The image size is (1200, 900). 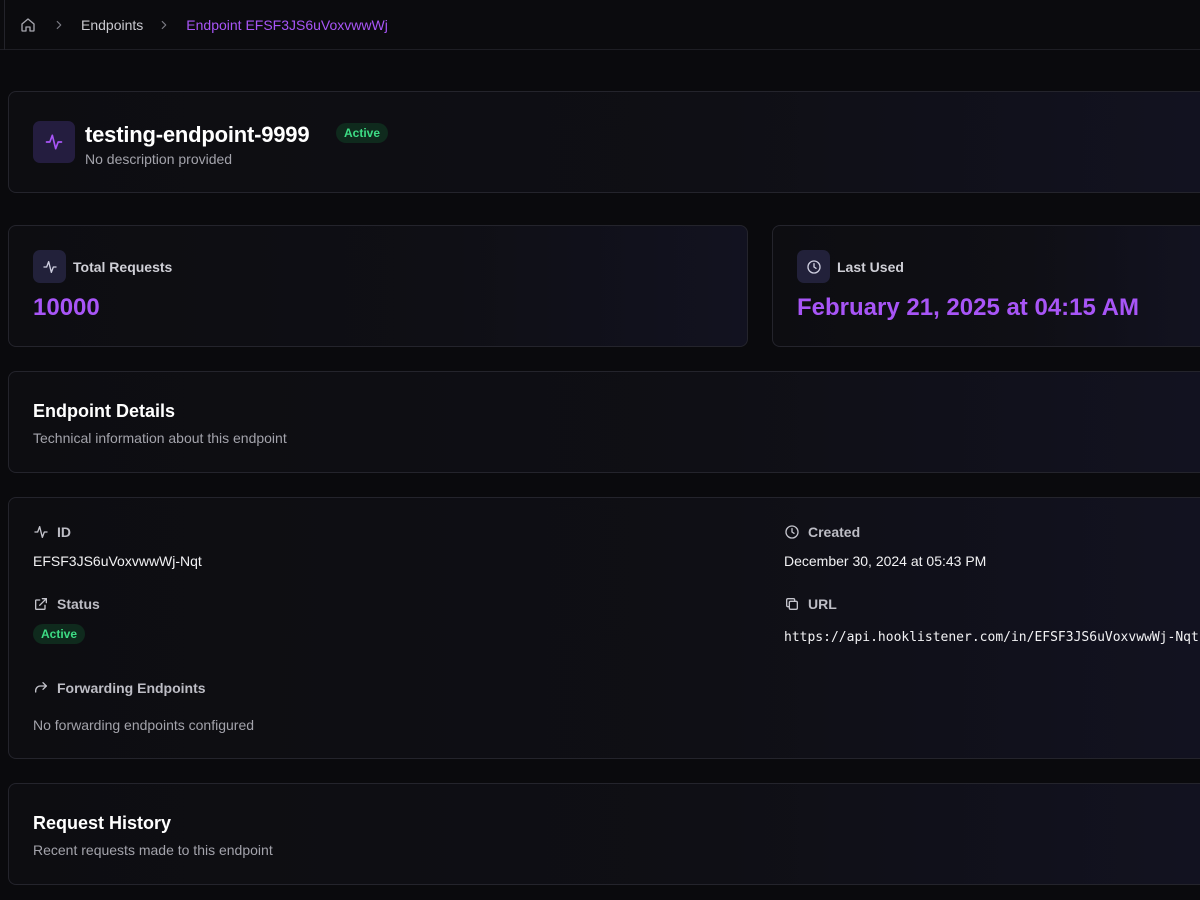 I want to click on total-requests-value: 10000, so click(x=66, y=307).